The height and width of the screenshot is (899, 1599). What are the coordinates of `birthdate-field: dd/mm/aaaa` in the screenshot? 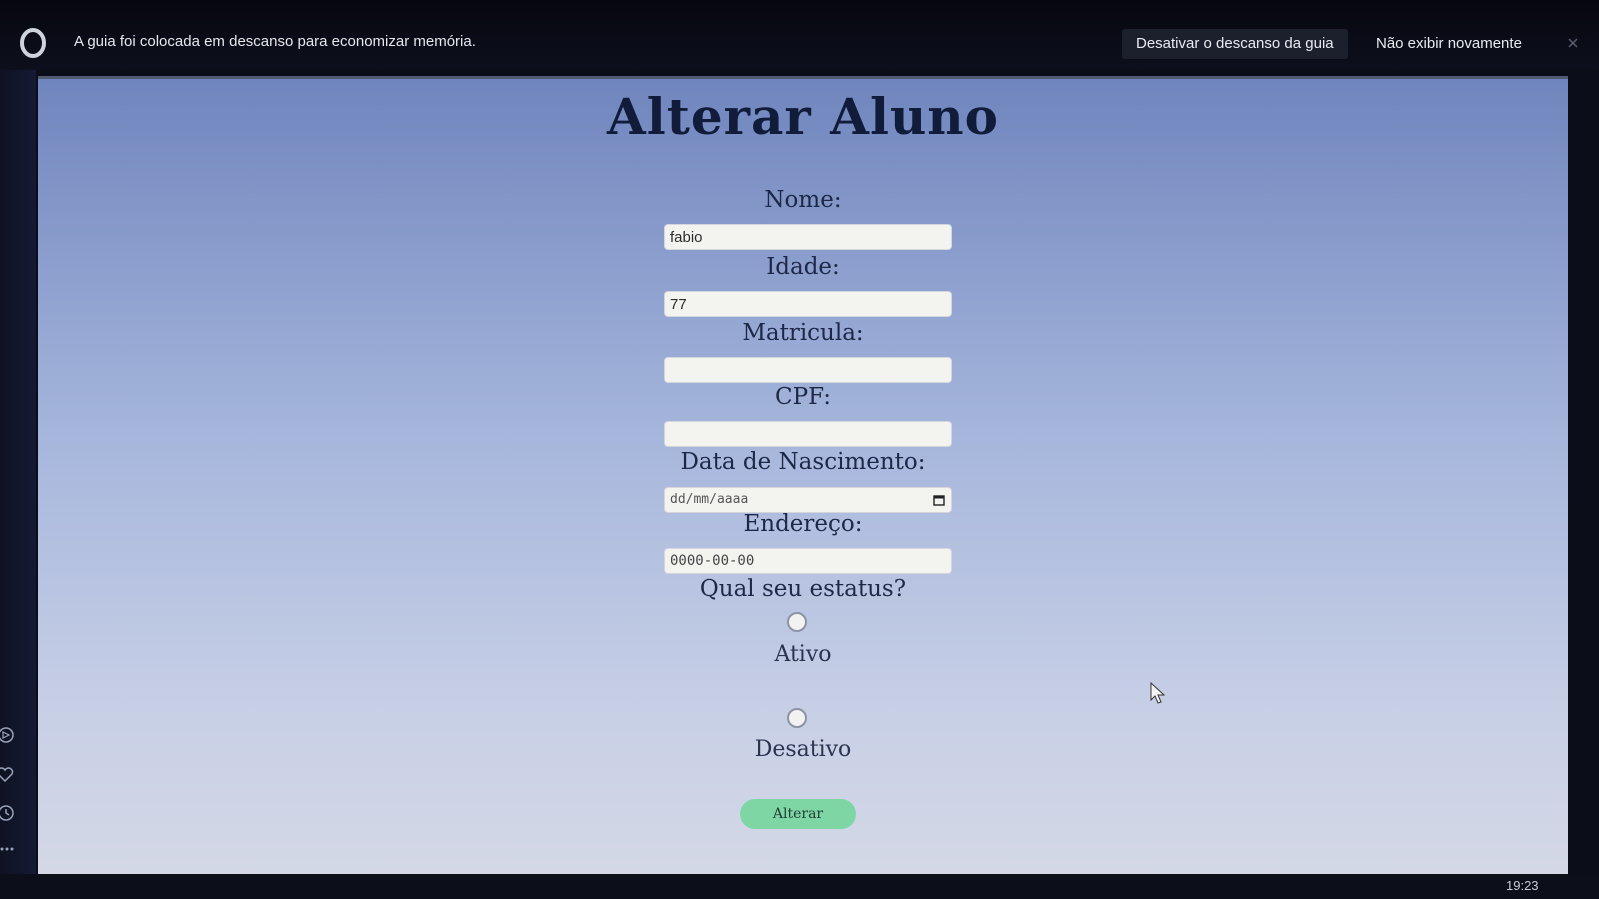 It's located at (808, 500).